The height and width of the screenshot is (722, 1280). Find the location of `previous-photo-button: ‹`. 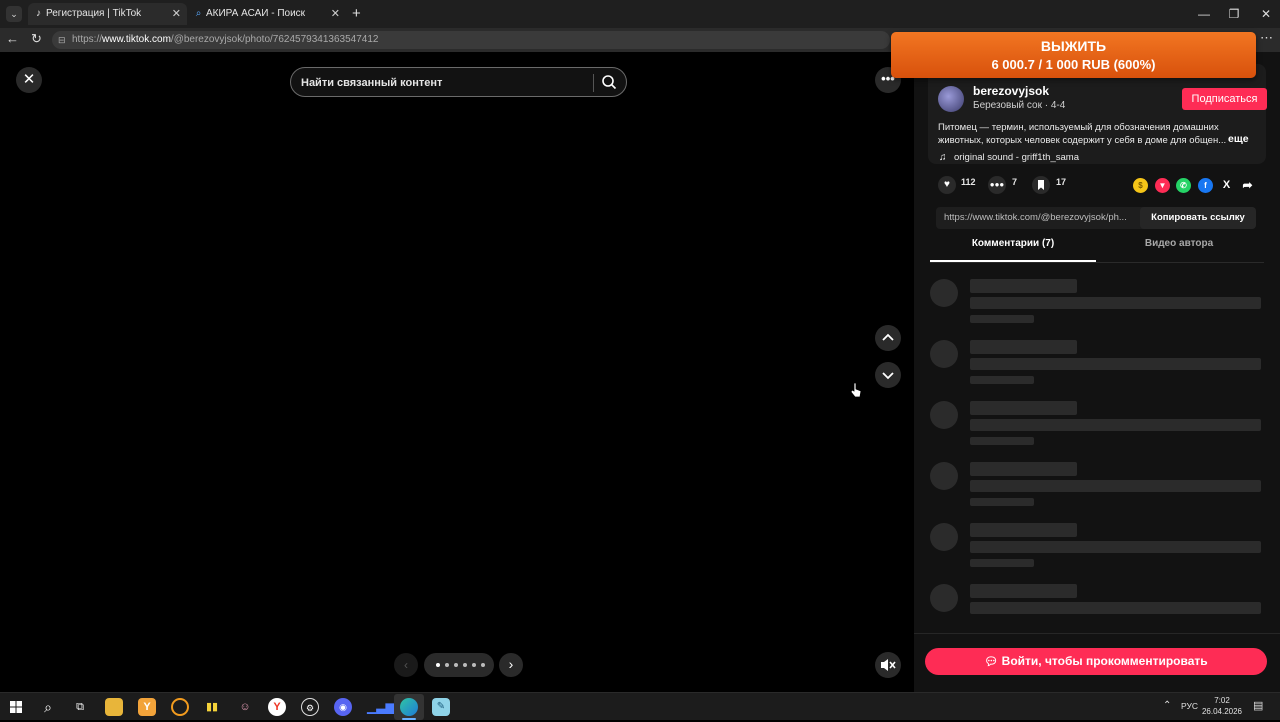

previous-photo-button: ‹ is located at coordinates (406, 665).